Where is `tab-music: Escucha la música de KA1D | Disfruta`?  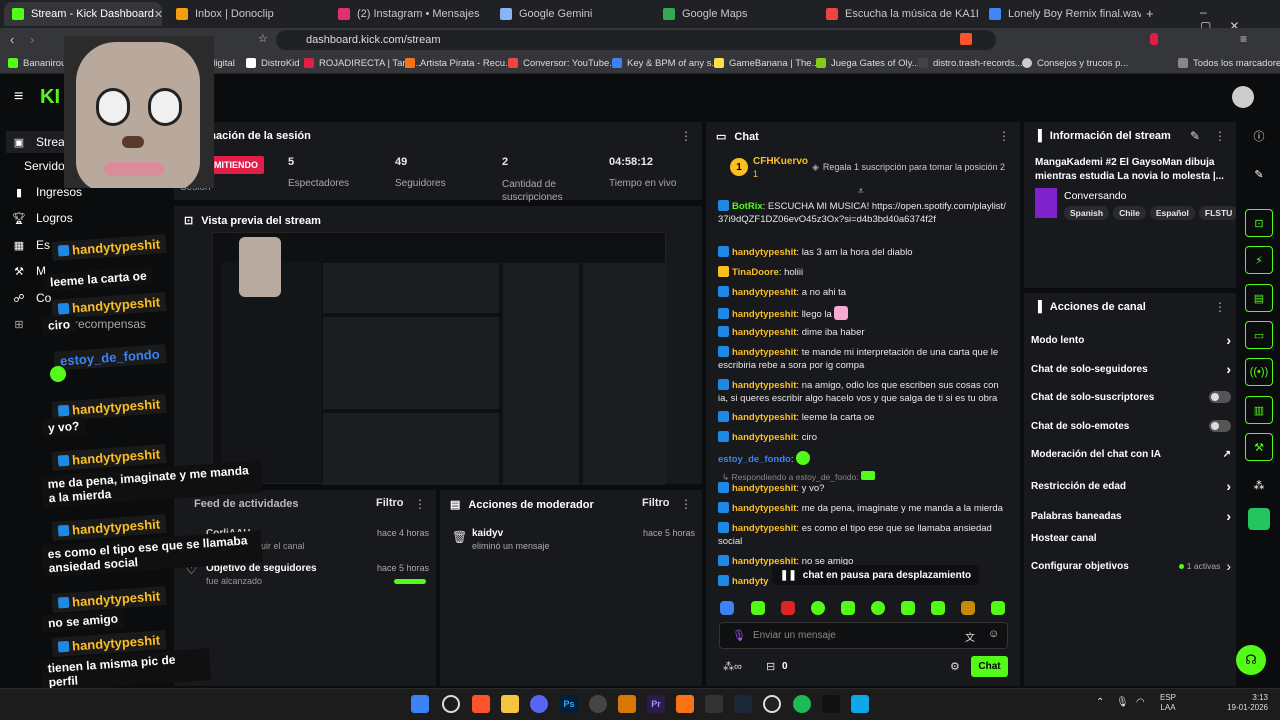
tab-music: Escucha la música de KA1D | Disfruta is located at coordinates (898, 14).